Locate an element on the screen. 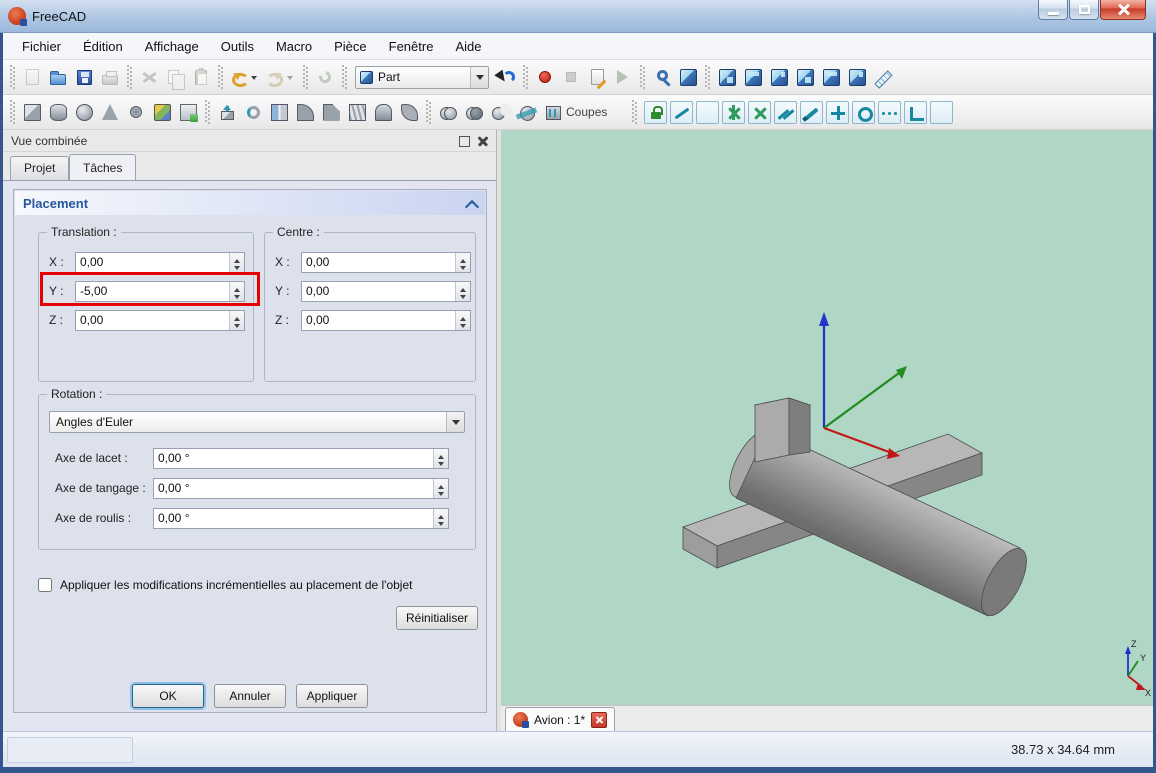  tail-front-face is located at coordinates (772, 430).